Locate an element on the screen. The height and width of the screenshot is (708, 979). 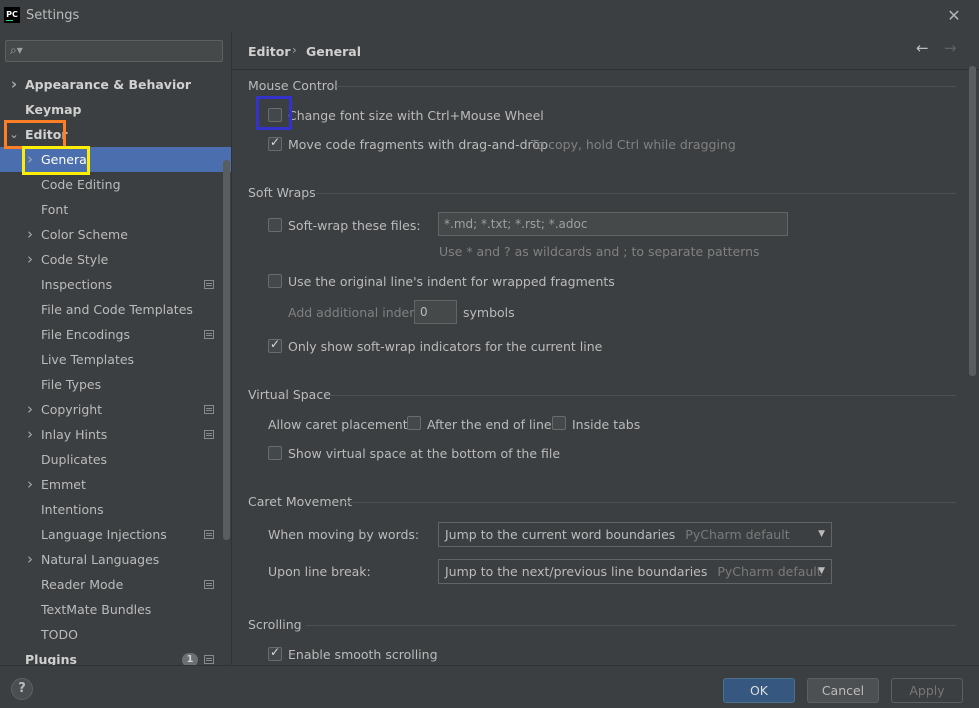
sidebar-item-label: TODO is located at coordinates (59, 634).